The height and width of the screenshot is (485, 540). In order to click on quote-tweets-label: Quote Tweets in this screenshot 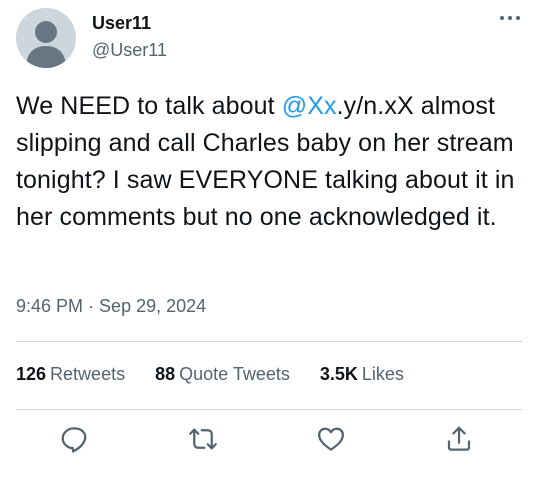, I will do `click(234, 374)`.